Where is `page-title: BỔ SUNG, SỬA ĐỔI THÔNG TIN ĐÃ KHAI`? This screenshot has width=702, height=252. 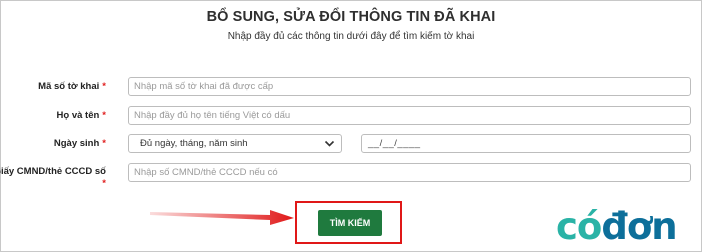
page-title: BỔ SUNG, SỬA ĐỔI THÔNG TIN ĐÃ KHAI is located at coordinates (351, 17).